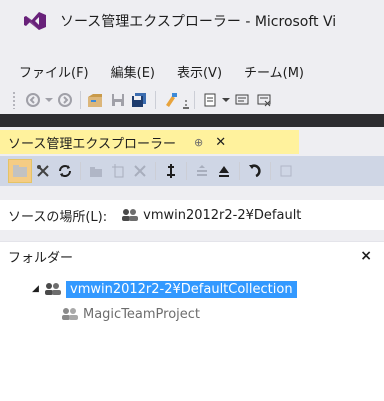 This screenshot has width=384, height=401. I want to click on save-icon, so click(118, 100).